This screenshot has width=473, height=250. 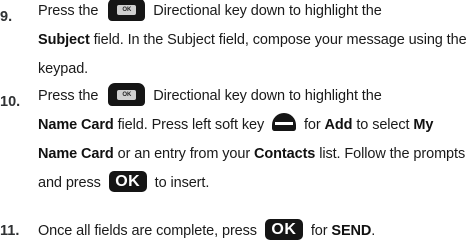 What do you see at coordinates (10, 231) in the screenshot?
I see `step-number: 11.` at bounding box center [10, 231].